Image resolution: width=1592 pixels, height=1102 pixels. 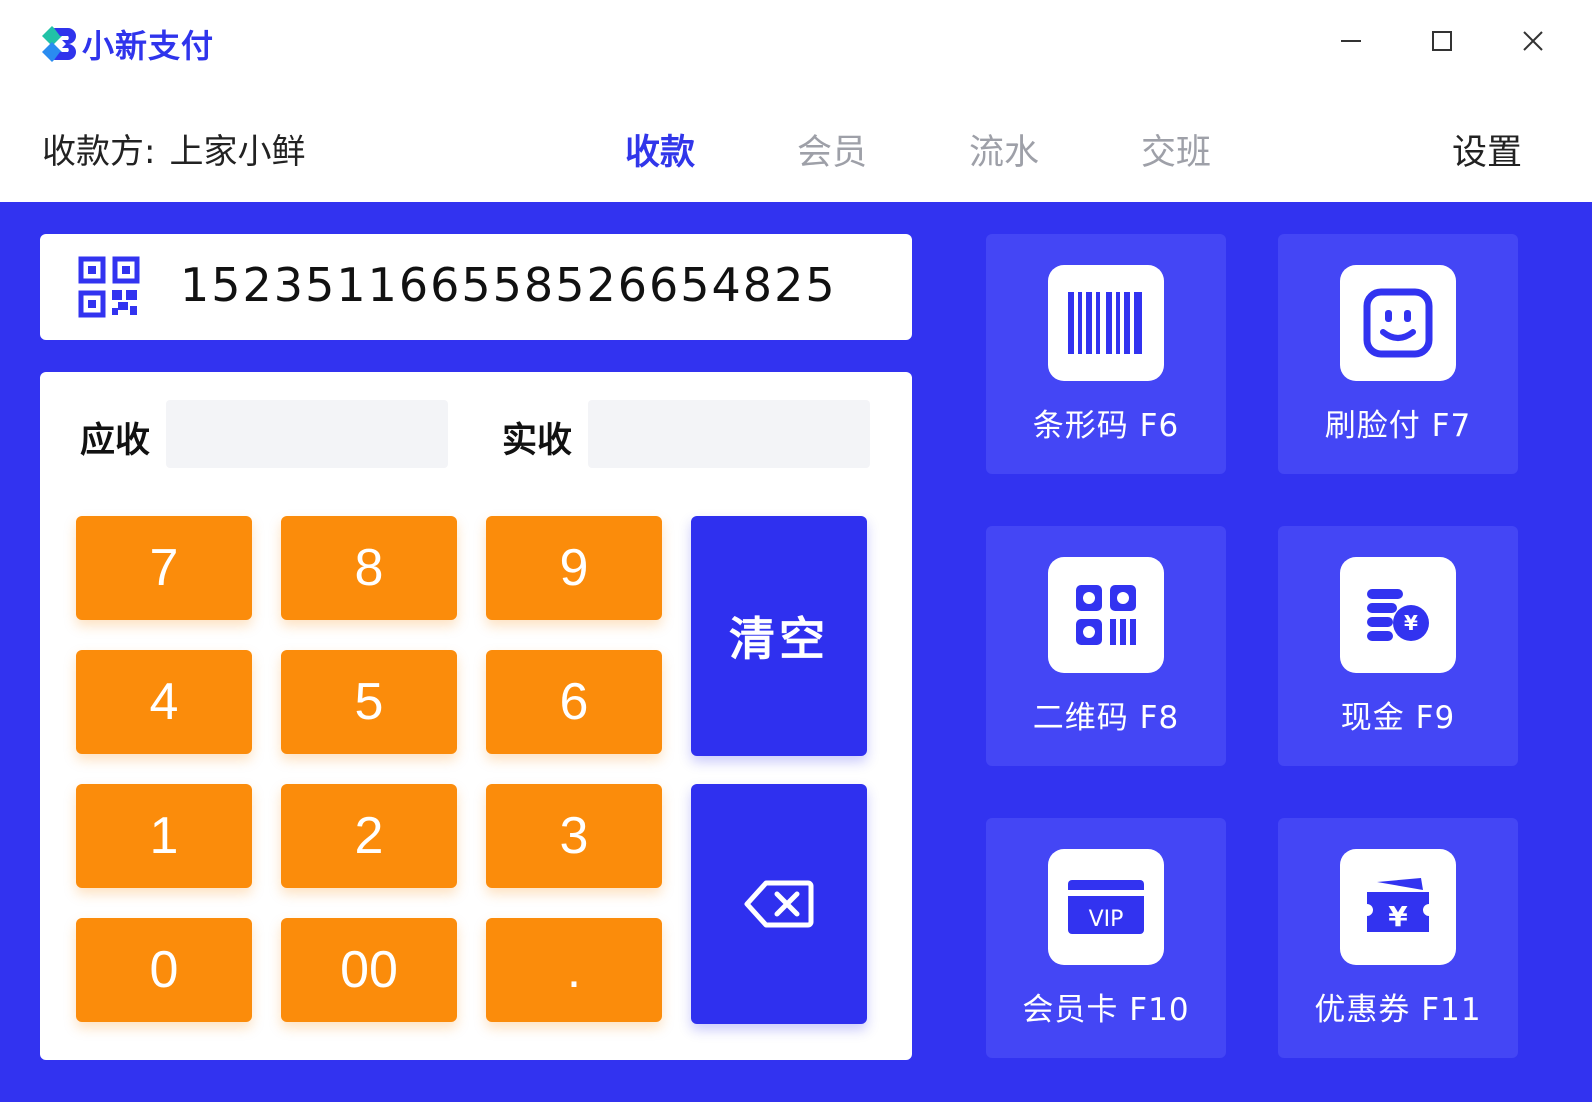 What do you see at coordinates (1398, 718) in the screenshot?
I see `cash-pay-label: 现金 F9` at bounding box center [1398, 718].